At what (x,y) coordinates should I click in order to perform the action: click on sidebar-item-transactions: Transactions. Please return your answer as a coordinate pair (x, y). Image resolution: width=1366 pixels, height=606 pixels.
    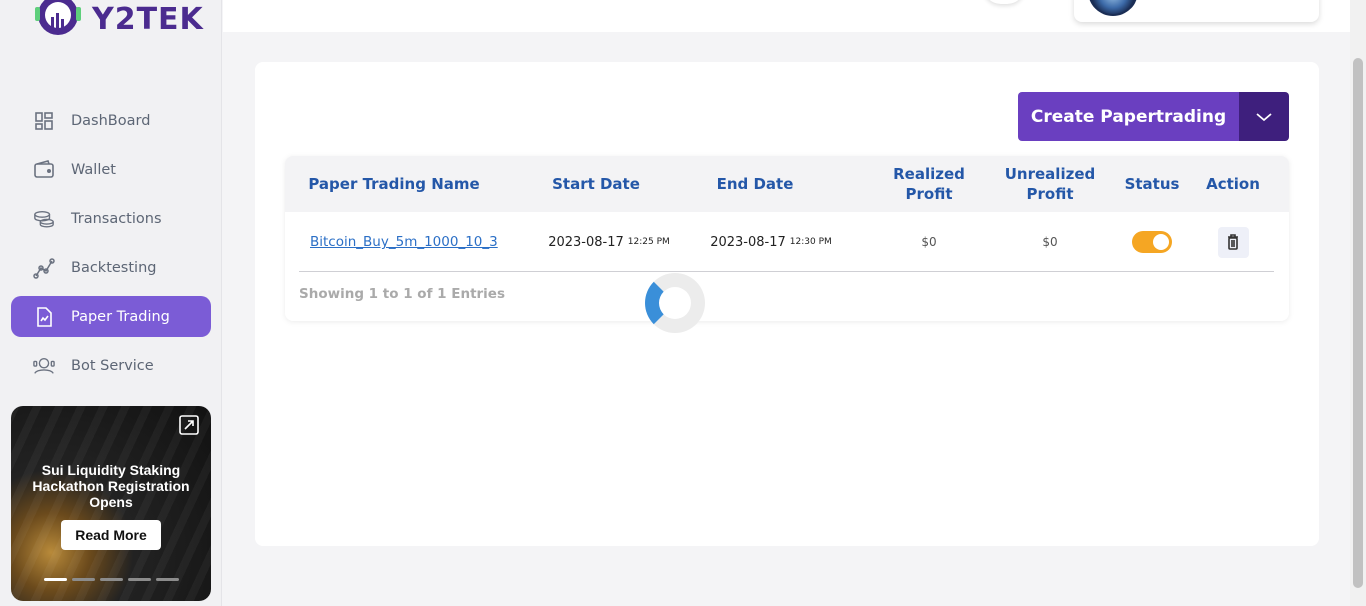
    Looking at the image, I should click on (111, 218).